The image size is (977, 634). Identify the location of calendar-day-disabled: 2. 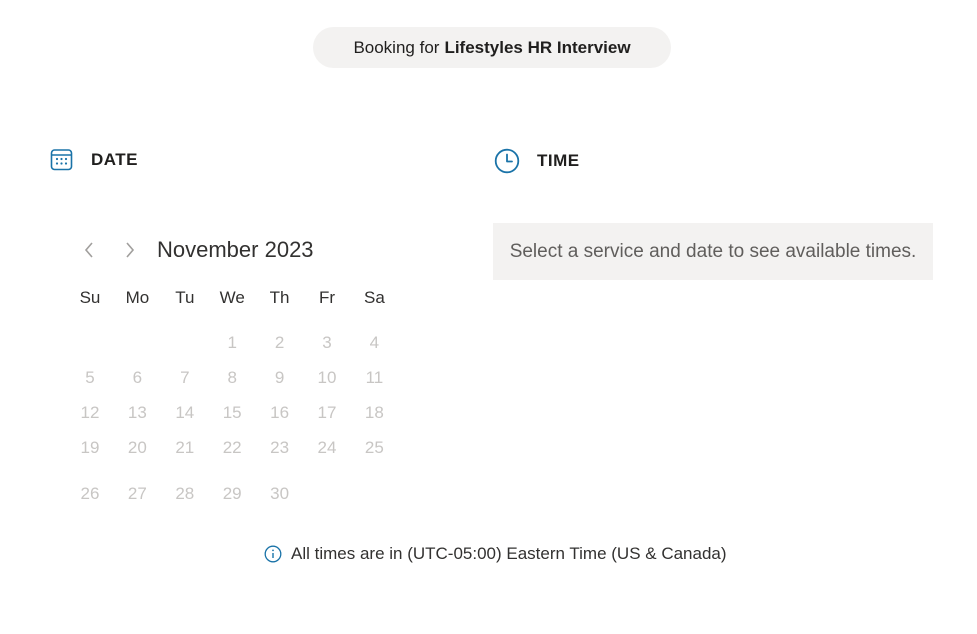
(279, 342).